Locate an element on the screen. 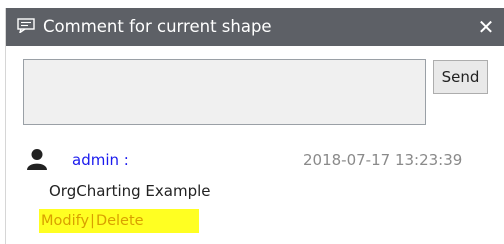  send-button: Send is located at coordinates (460, 77).